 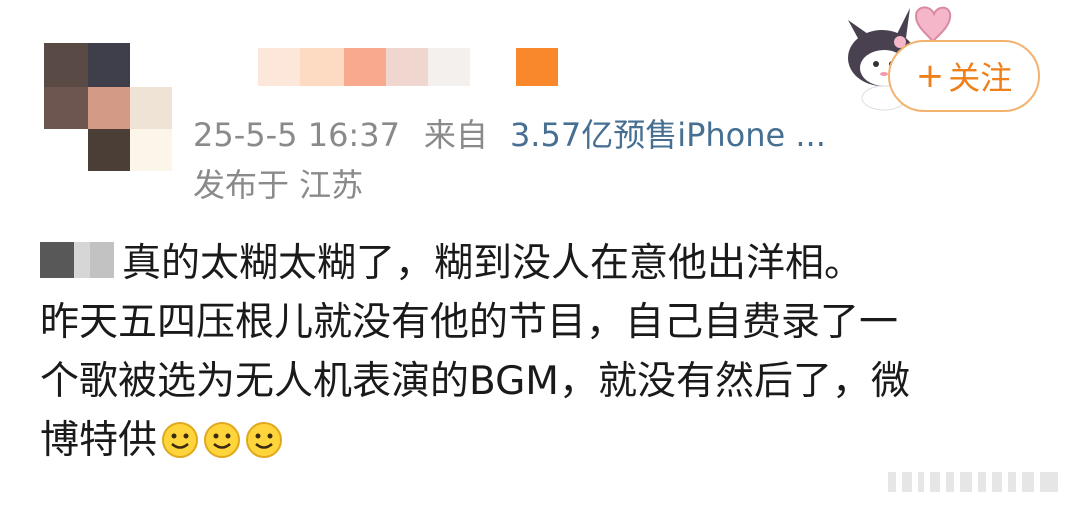 I want to click on mosaic-censor, so click(x=81, y=260).